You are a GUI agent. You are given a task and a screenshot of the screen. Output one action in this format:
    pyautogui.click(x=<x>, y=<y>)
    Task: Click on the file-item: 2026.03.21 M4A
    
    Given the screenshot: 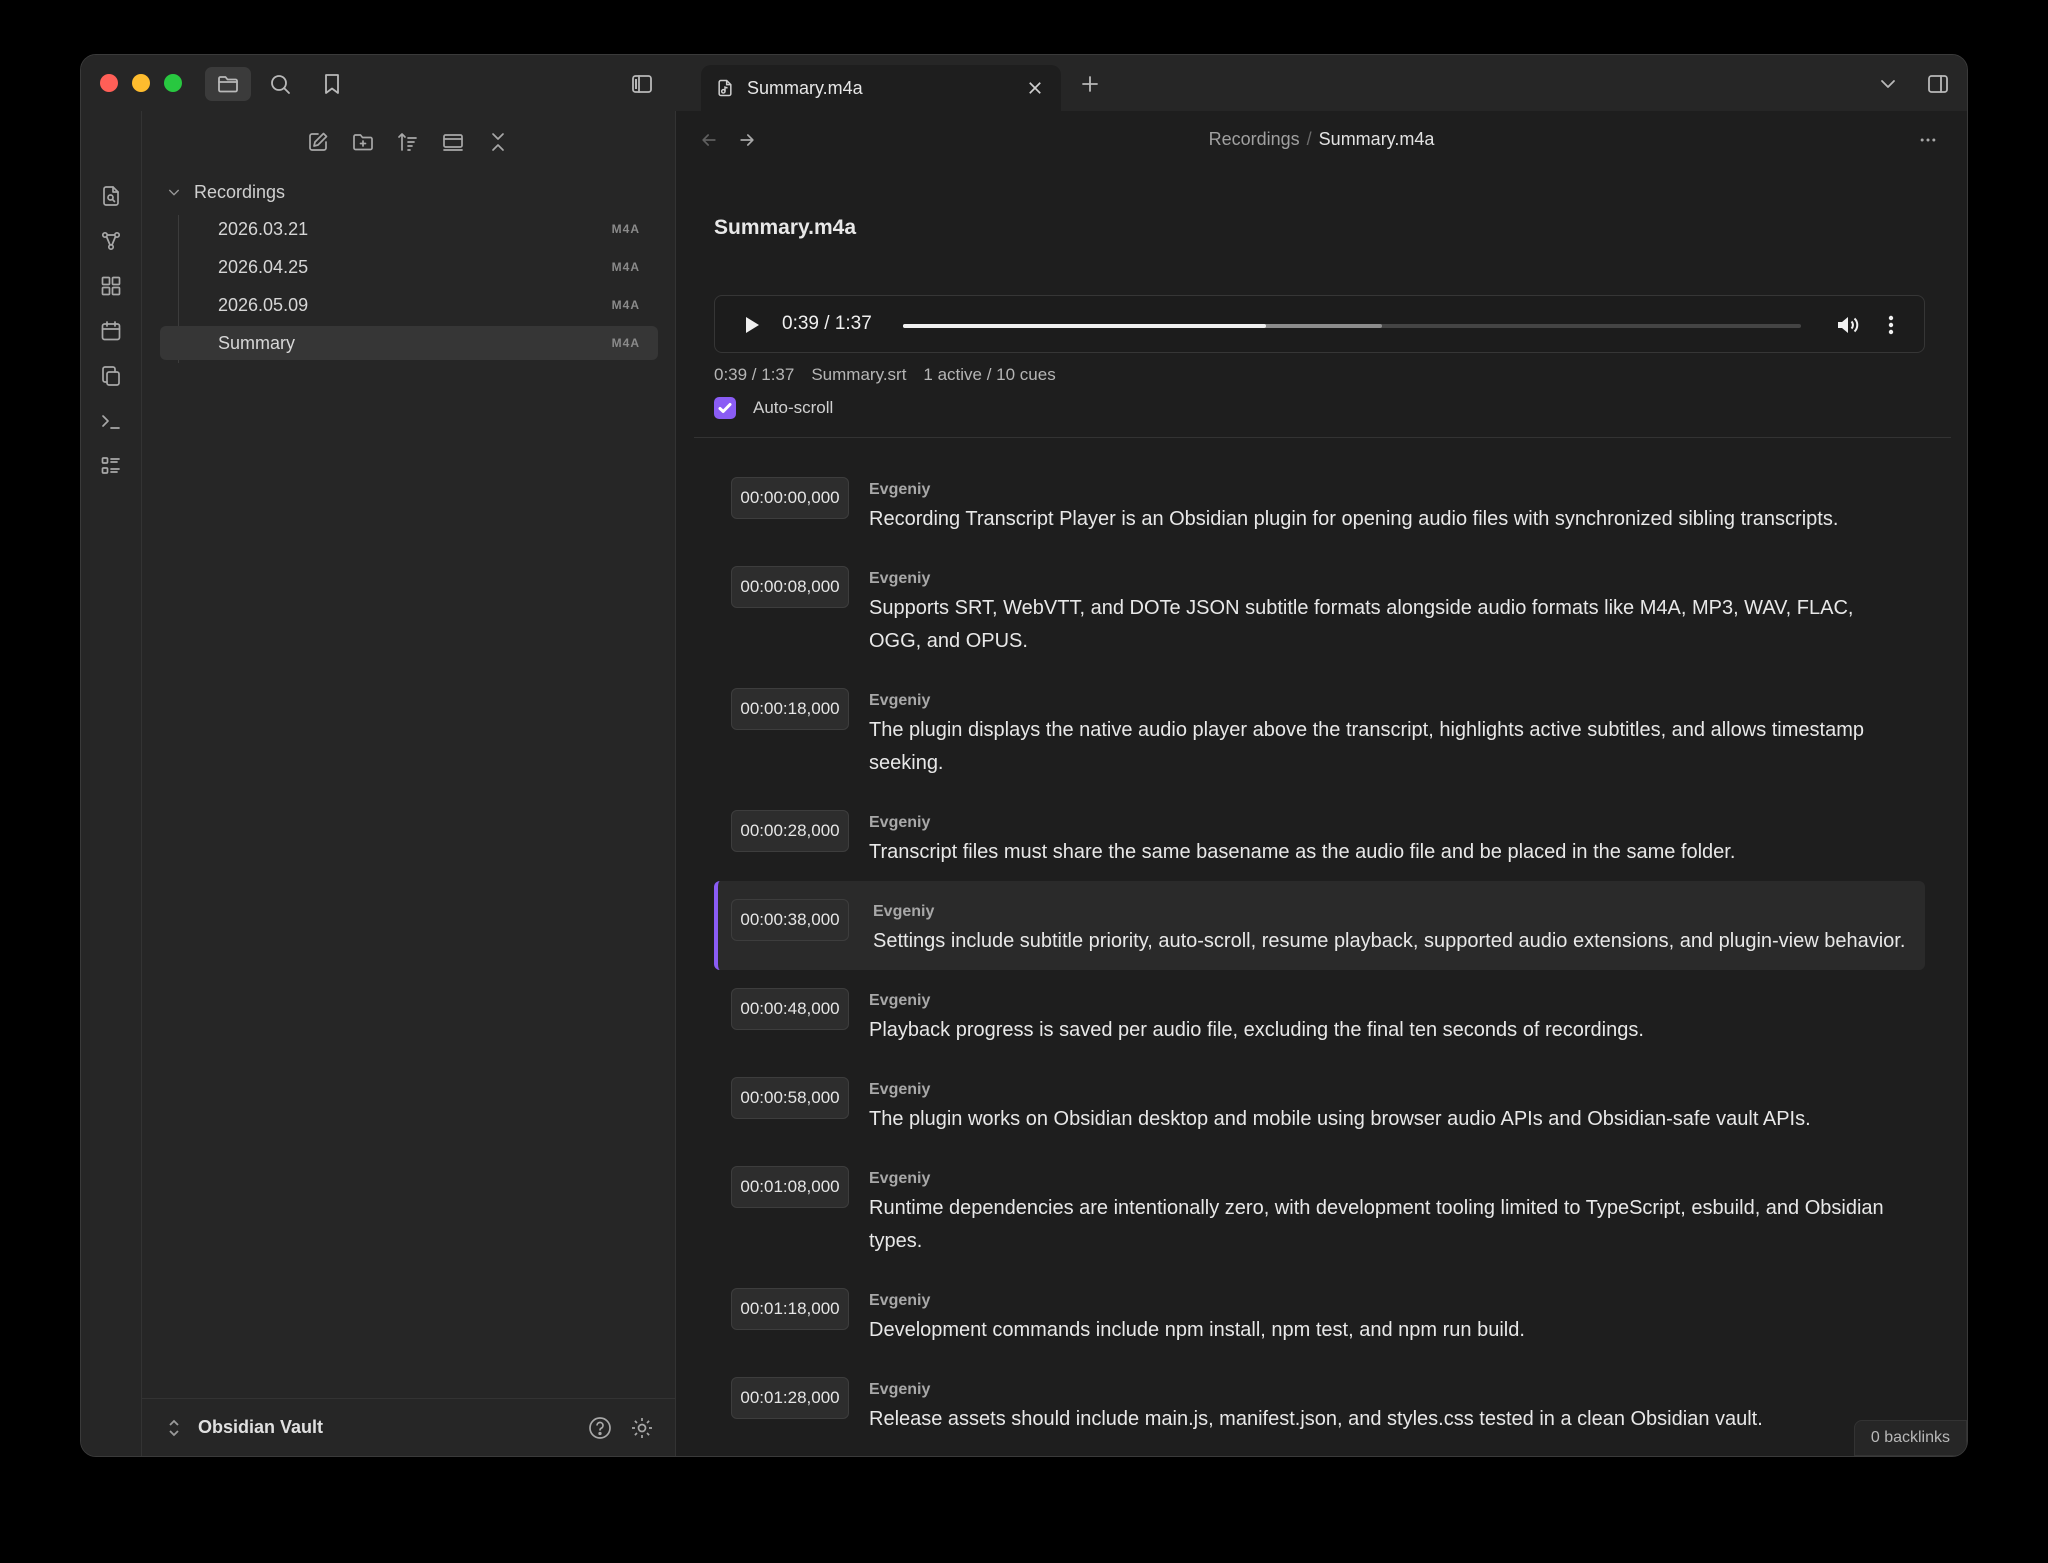 What is the action you would take?
    pyautogui.click(x=409, y=229)
    